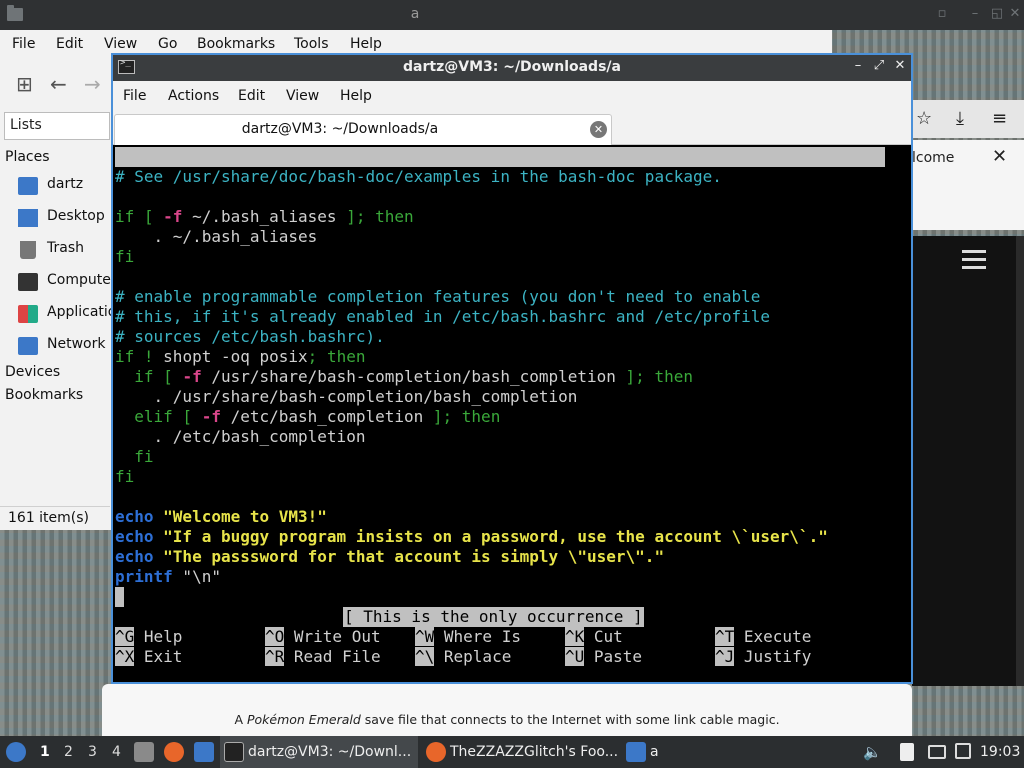 The width and height of the screenshot is (1024, 768). Describe the element at coordinates (942, 14) in the screenshot. I see `restore-icon: ▫` at that location.